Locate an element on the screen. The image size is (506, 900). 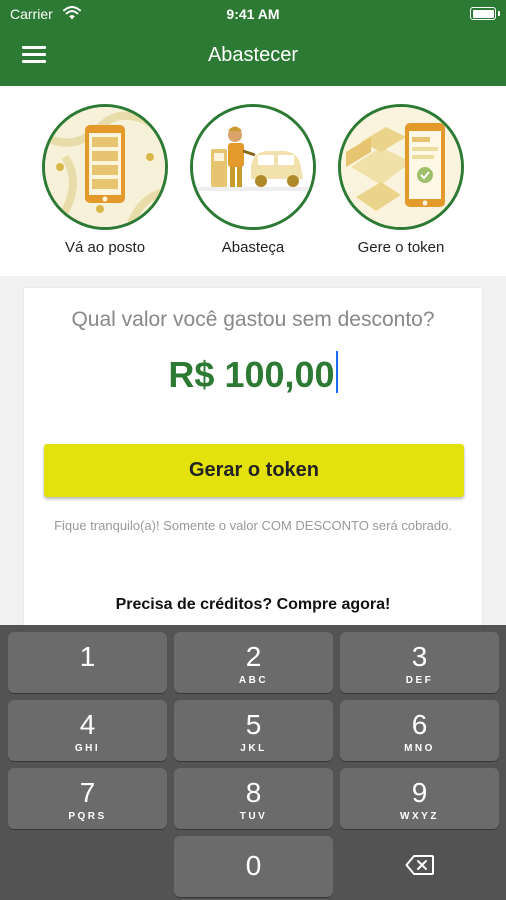
key-letters: TUV is located at coordinates (253, 816).